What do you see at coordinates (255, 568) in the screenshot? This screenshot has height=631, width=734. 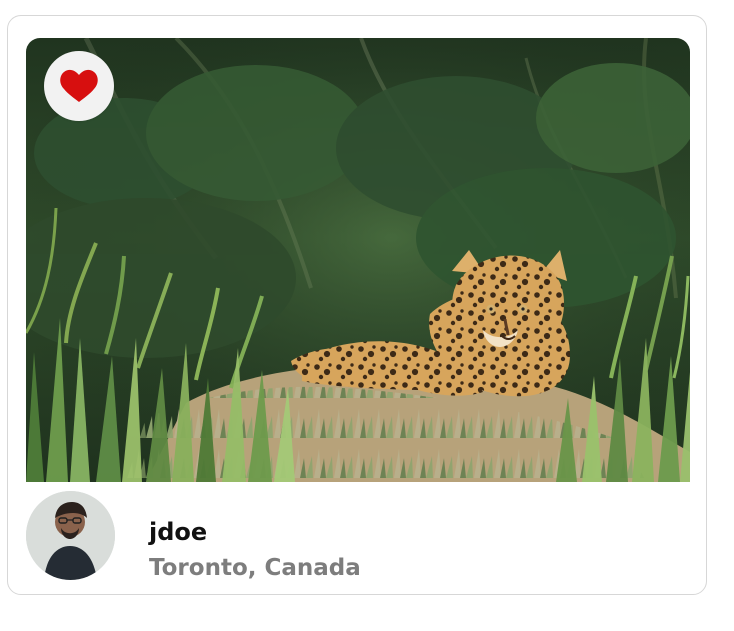 I see `user-location: Toronto, Canada` at bounding box center [255, 568].